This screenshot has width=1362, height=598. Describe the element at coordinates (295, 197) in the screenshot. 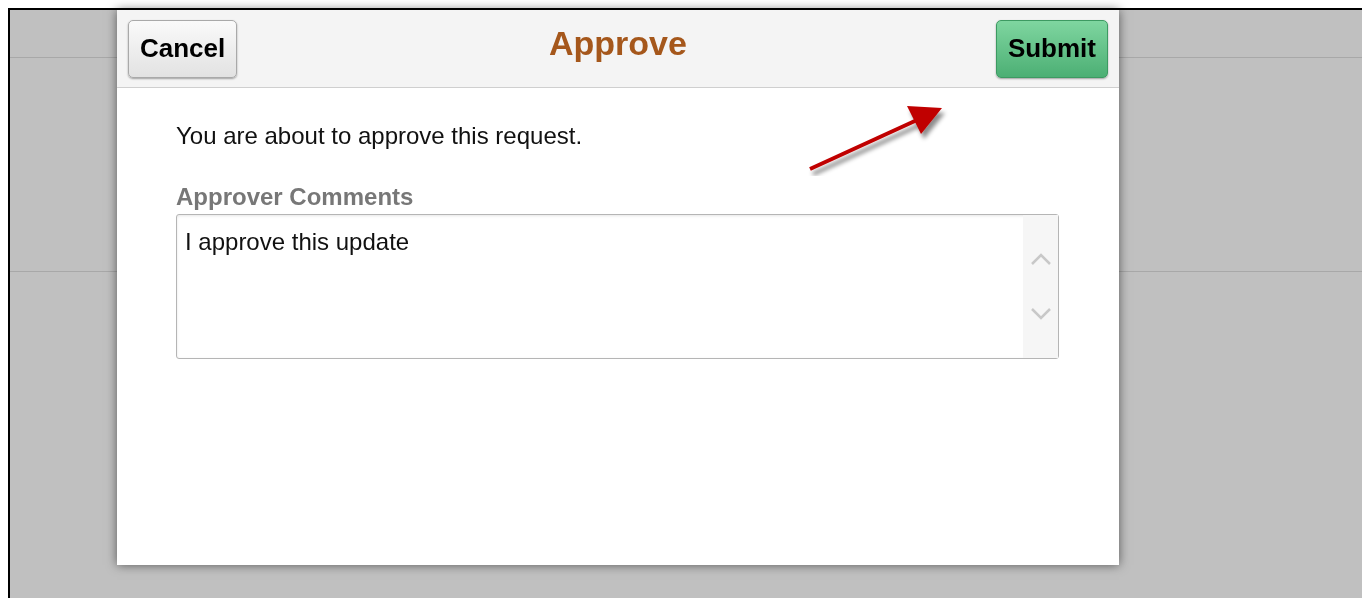

I see `comments-label: Approver Comments` at that location.